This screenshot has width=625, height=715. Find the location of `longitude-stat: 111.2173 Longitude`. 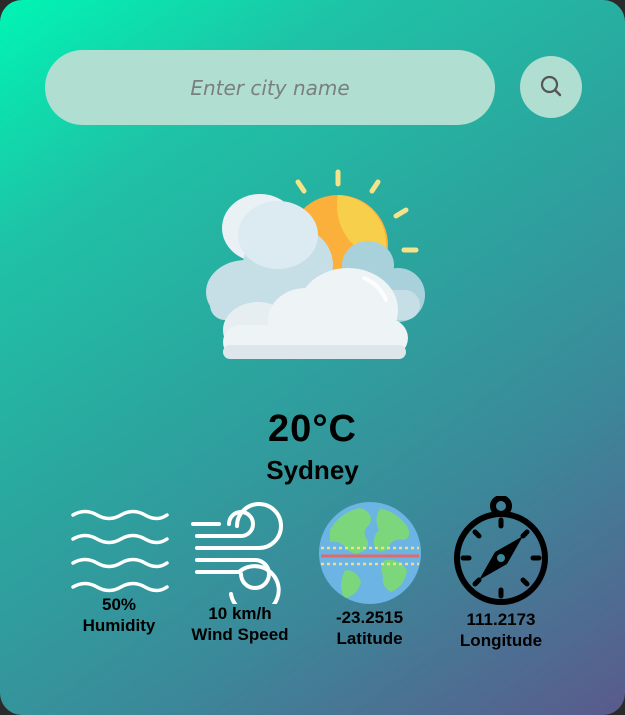

longitude-stat: 111.2173 Longitude is located at coordinates (501, 574).